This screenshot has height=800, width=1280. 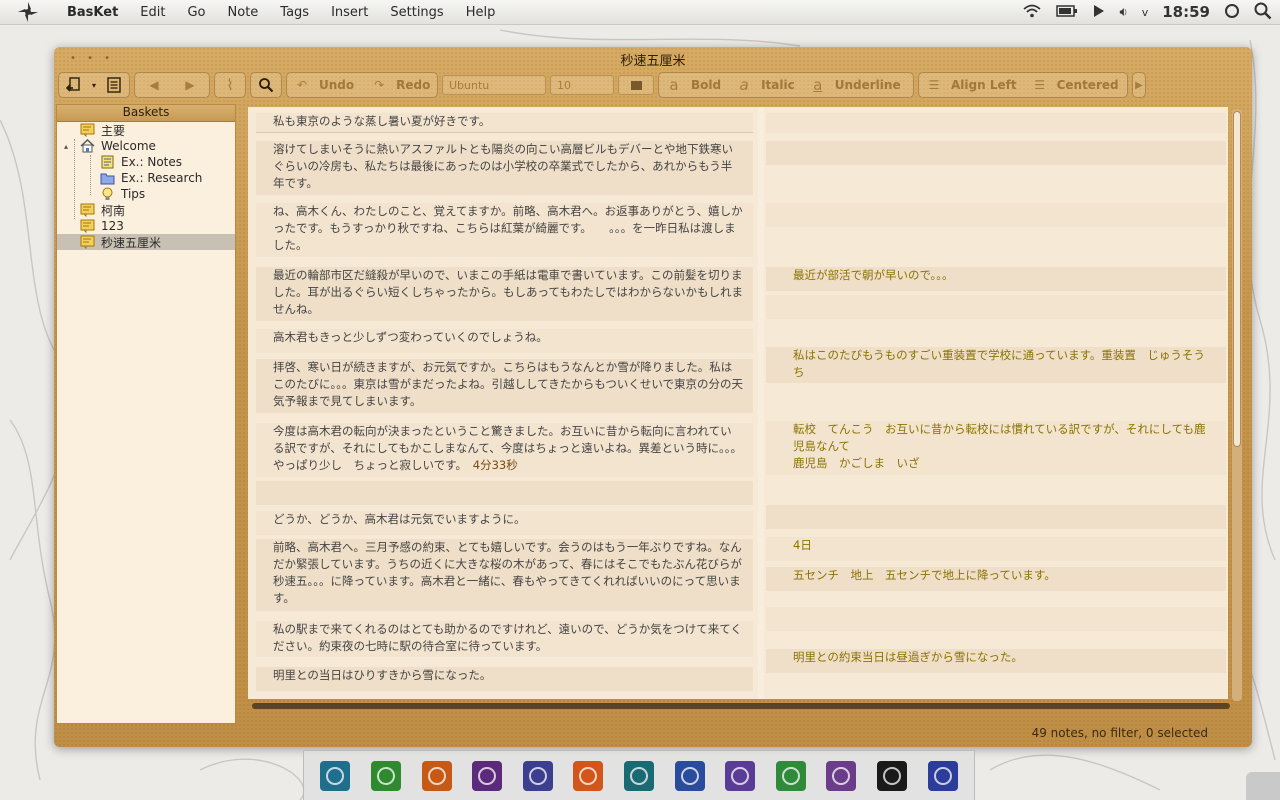 What do you see at coordinates (146, 242) in the screenshot?
I see `tree-item-5cm: 秒速五厘米` at bounding box center [146, 242].